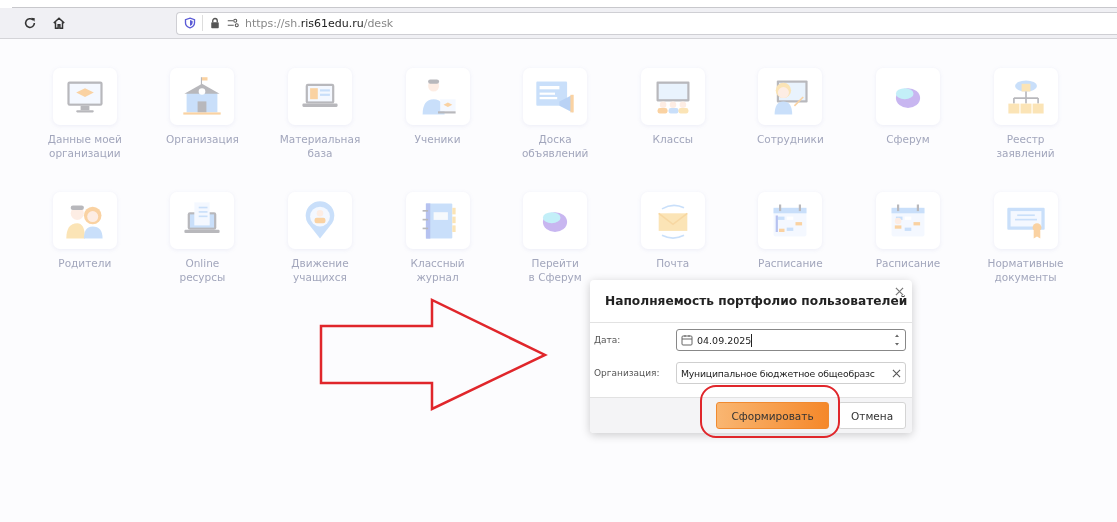 The image size is (1117, 522). I want to click on tile-label: Сферум, so click(908, 139).